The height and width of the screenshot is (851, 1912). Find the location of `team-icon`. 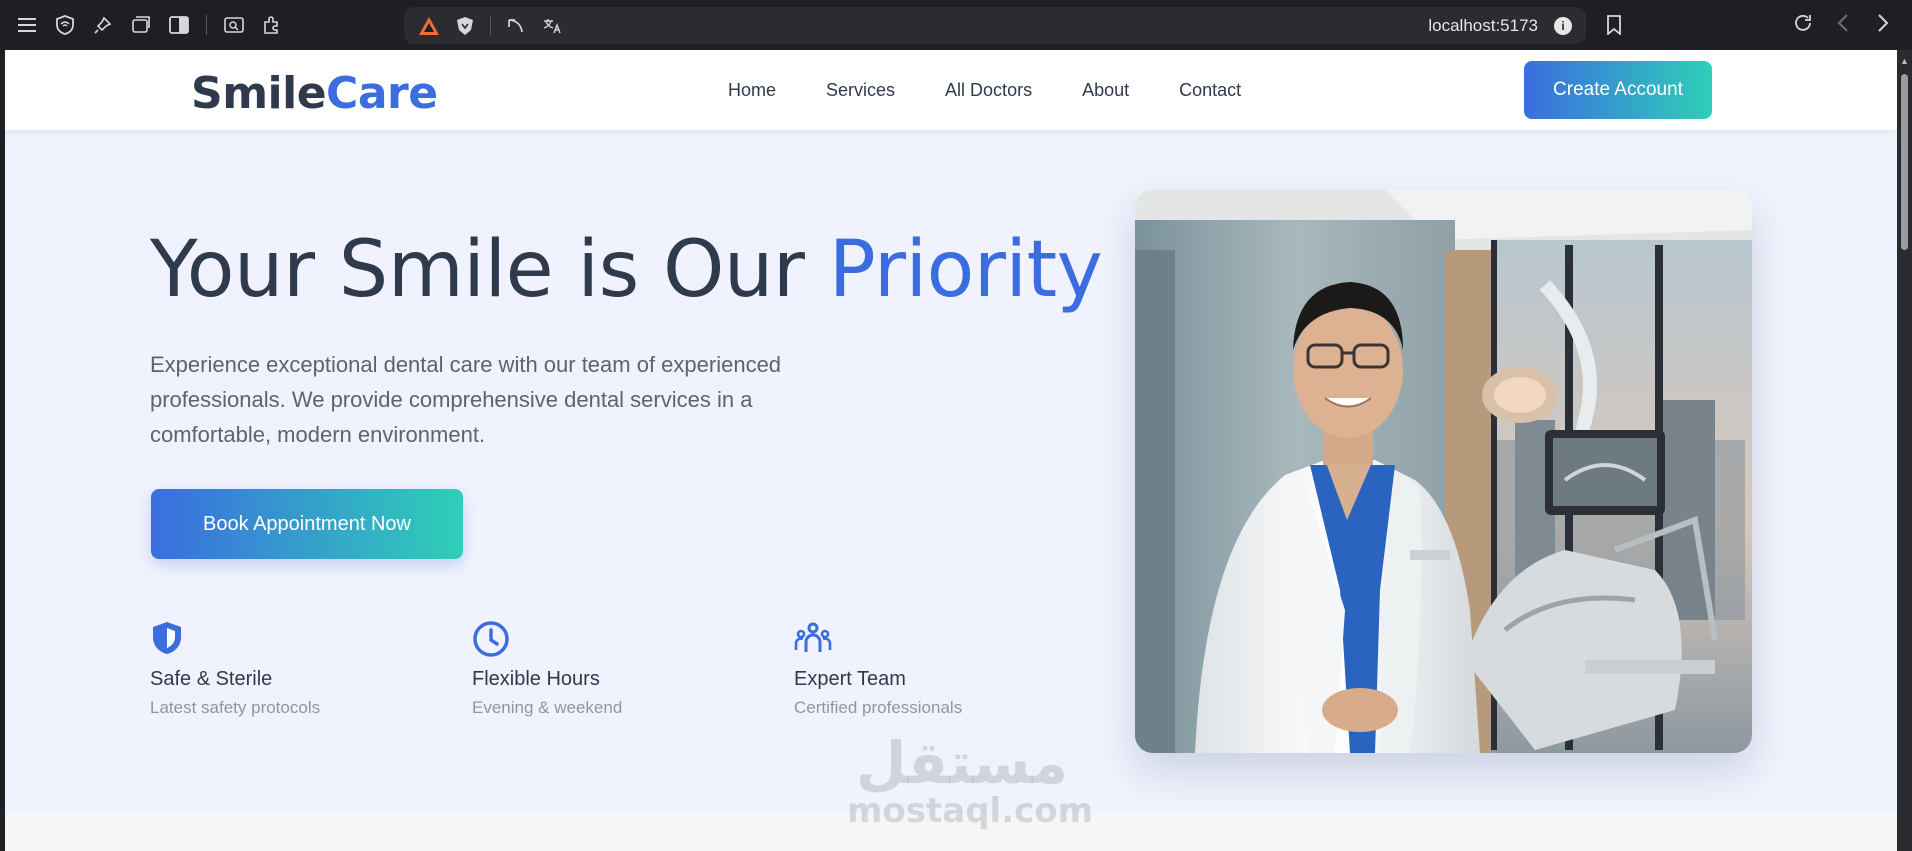

team-icon is located at coordinates (813, 639).